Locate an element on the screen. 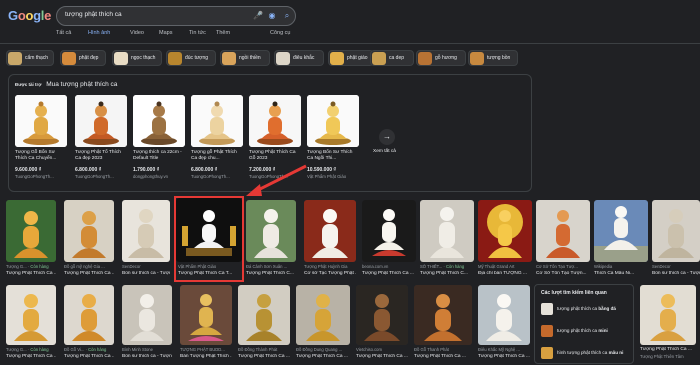  related-search-item: tượng phật thích ca mini is located at coordinates (588, 332).